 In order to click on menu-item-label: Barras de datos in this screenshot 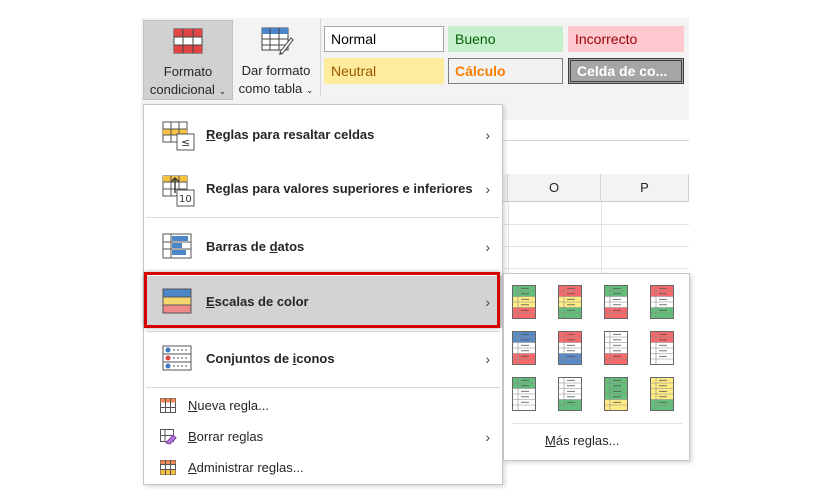, I will do `click(255, 246)`.